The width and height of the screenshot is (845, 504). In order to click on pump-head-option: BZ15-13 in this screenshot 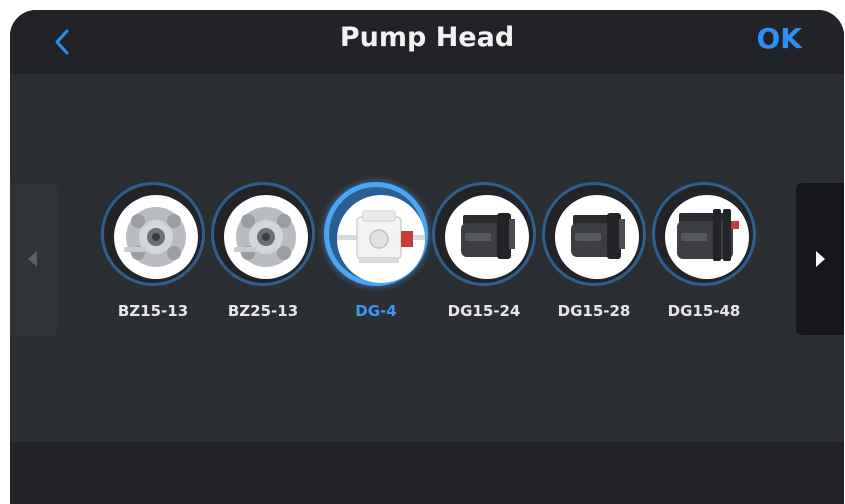, I will do `click(156, 262)`.